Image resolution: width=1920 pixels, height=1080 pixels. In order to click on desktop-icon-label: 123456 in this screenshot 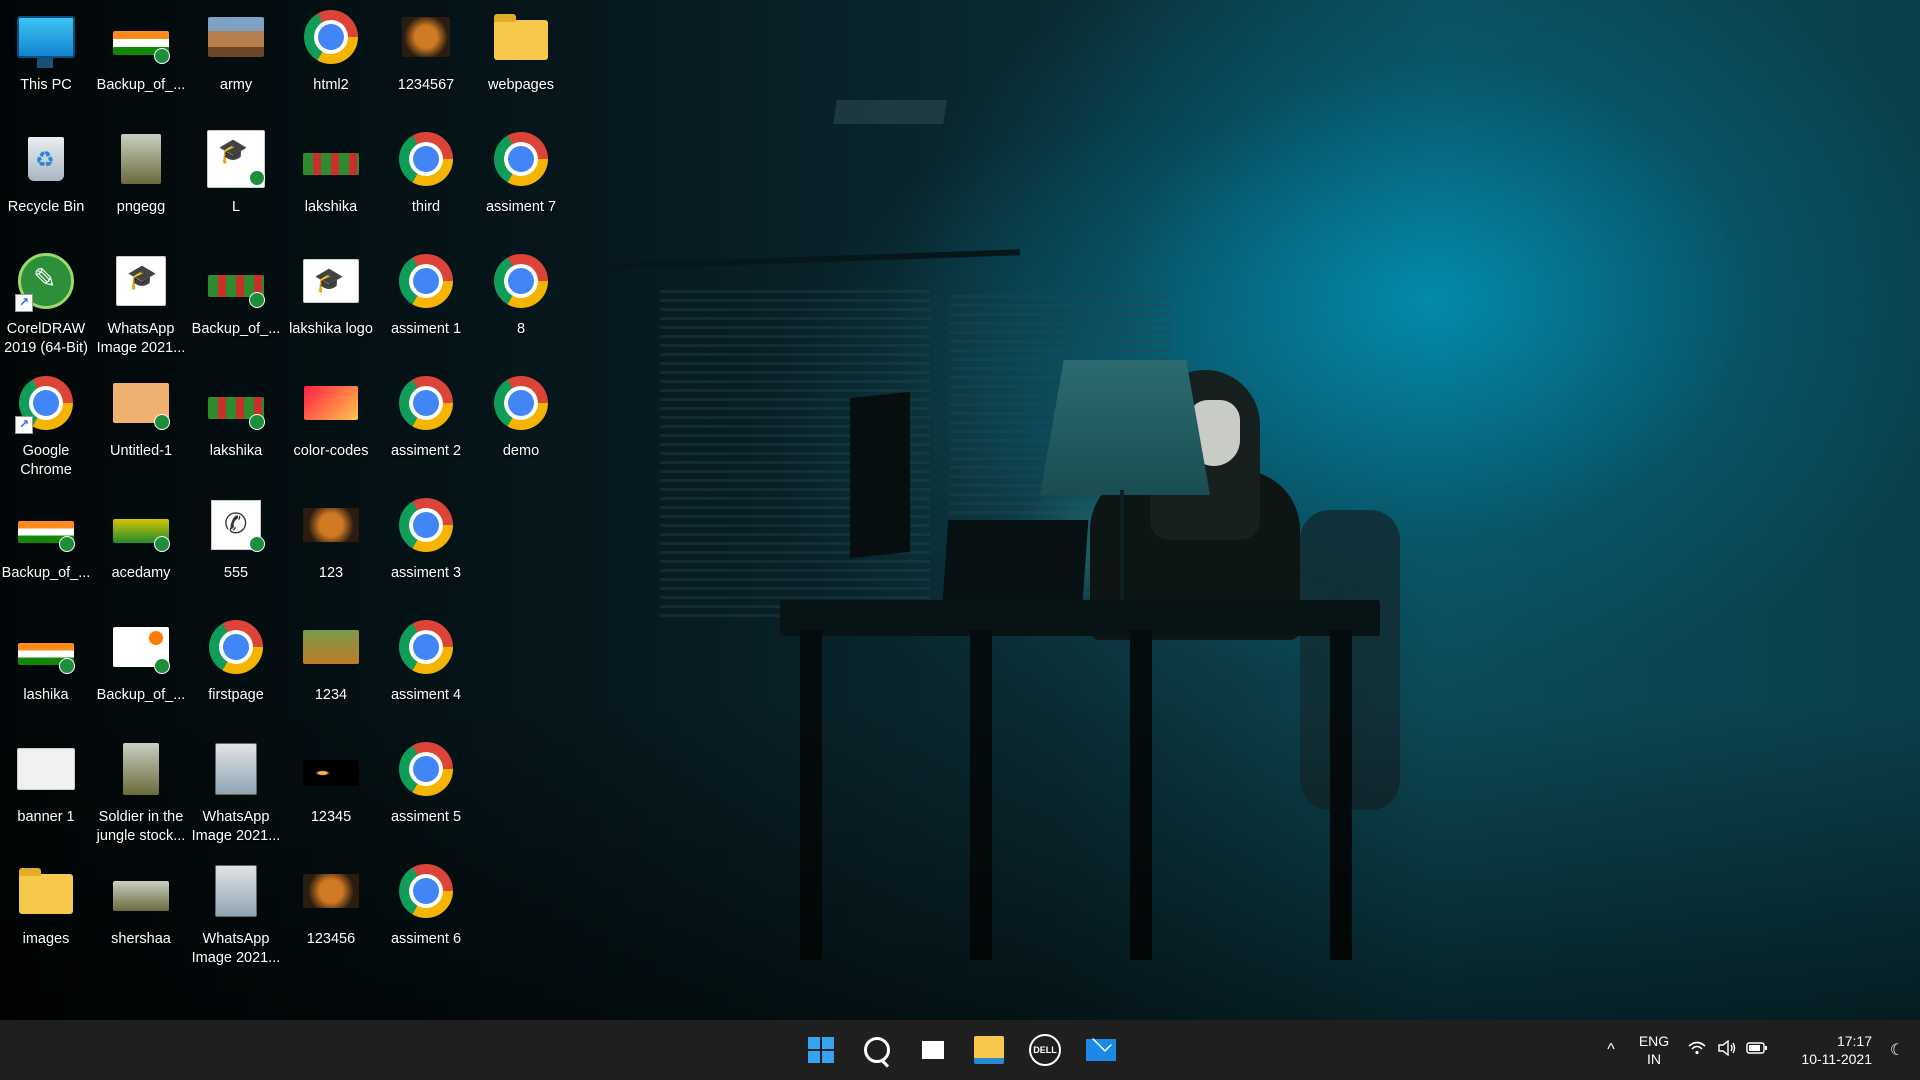, I will do `click(331, 939)`.